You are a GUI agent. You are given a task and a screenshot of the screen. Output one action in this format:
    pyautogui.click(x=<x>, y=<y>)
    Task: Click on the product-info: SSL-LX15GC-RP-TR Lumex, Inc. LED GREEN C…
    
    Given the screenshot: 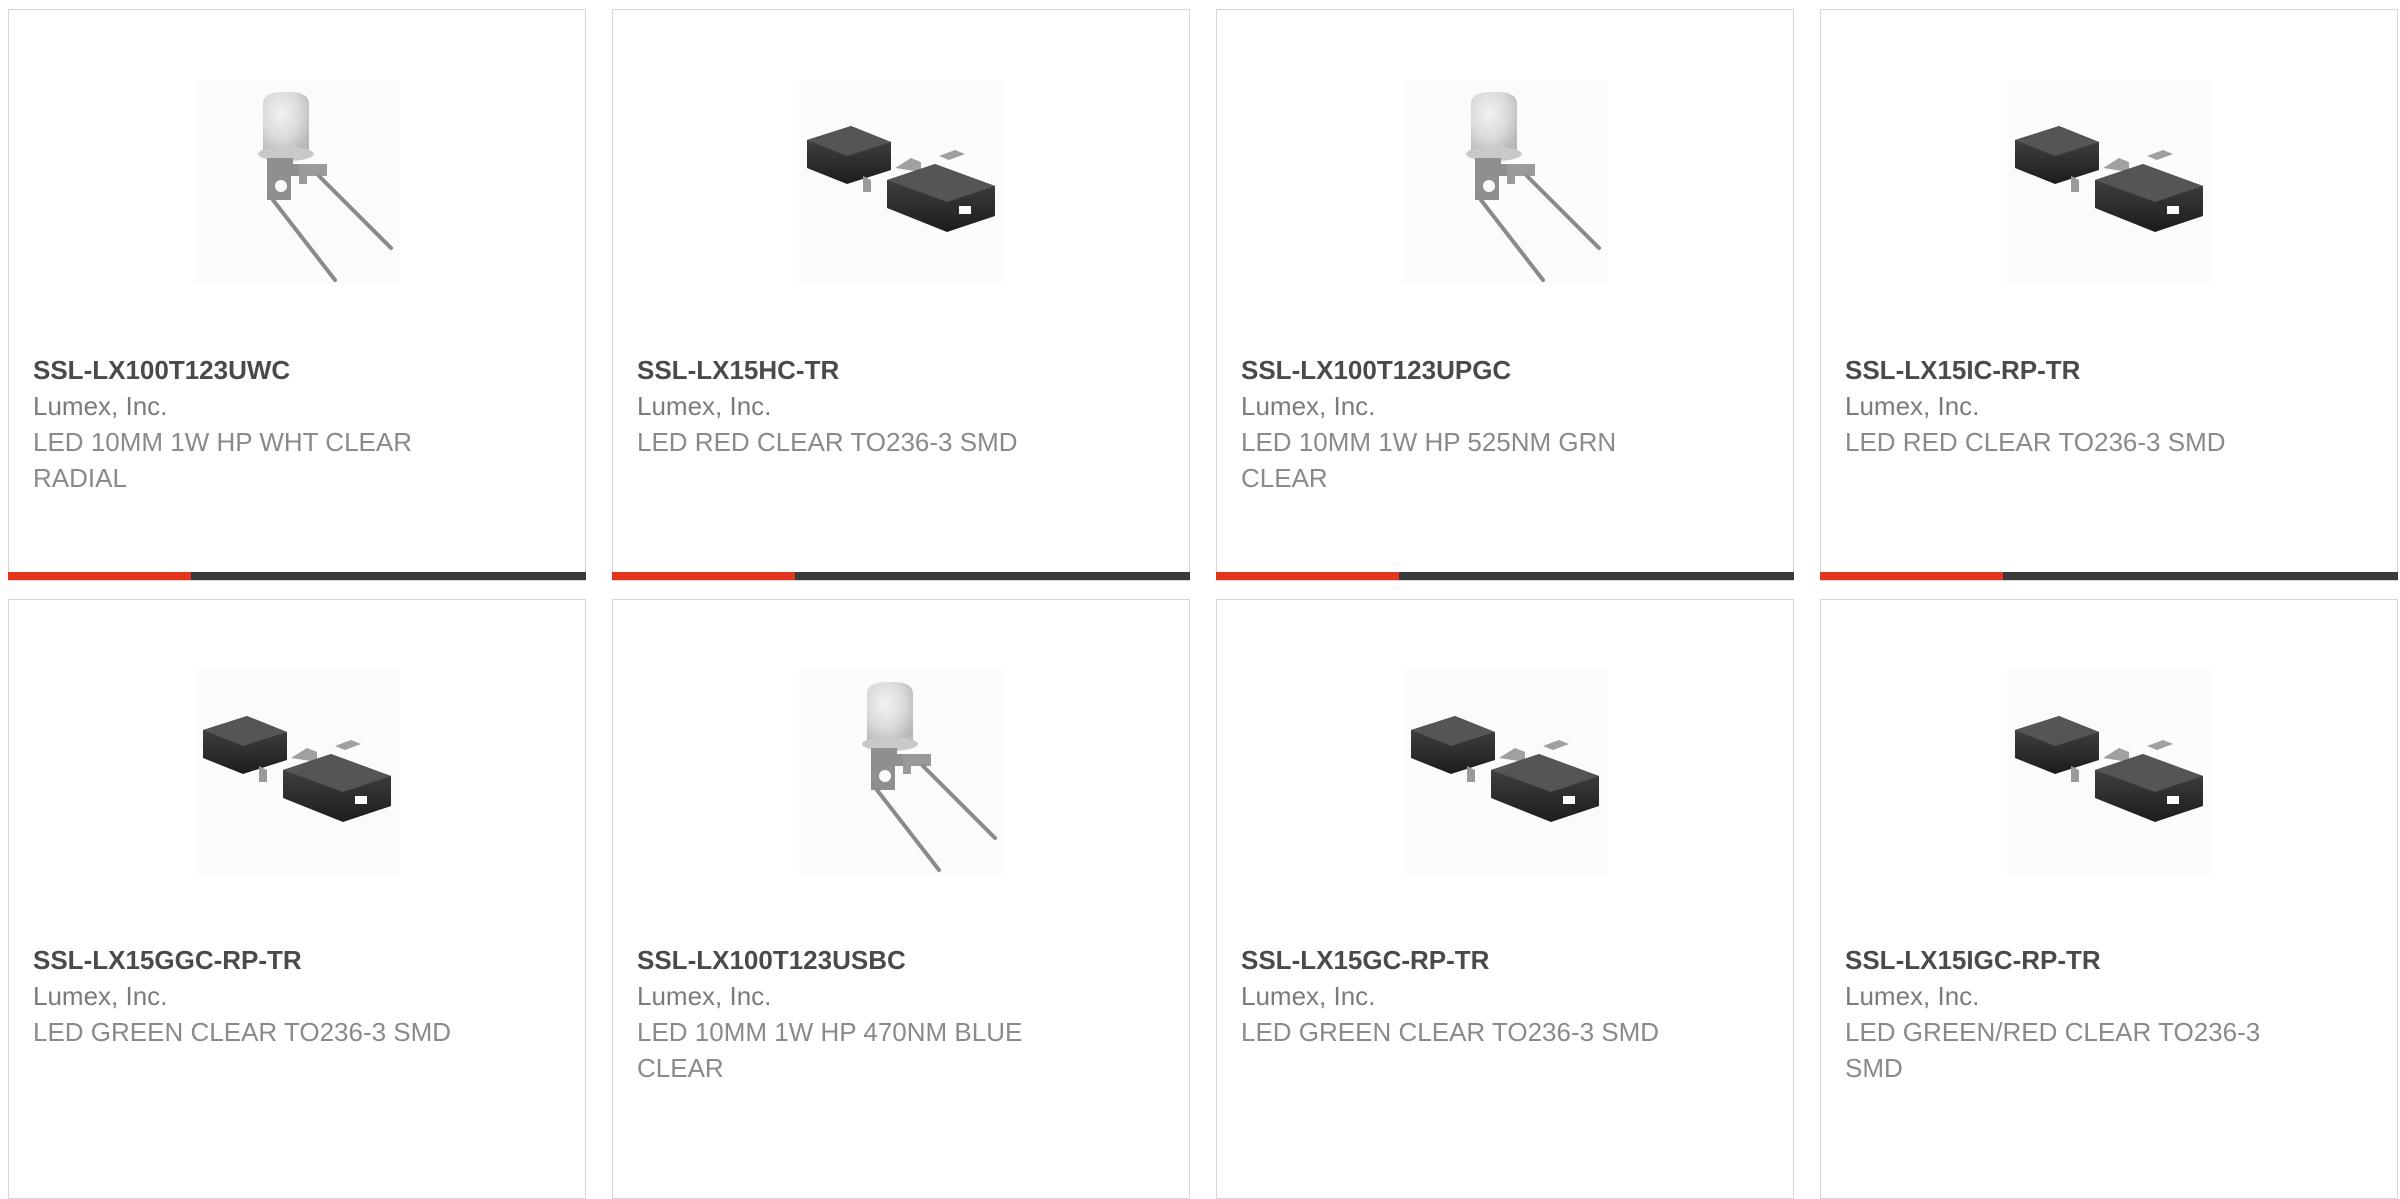 What is the action you would take?
    pyautogui.click(x=1461, y=996)
    